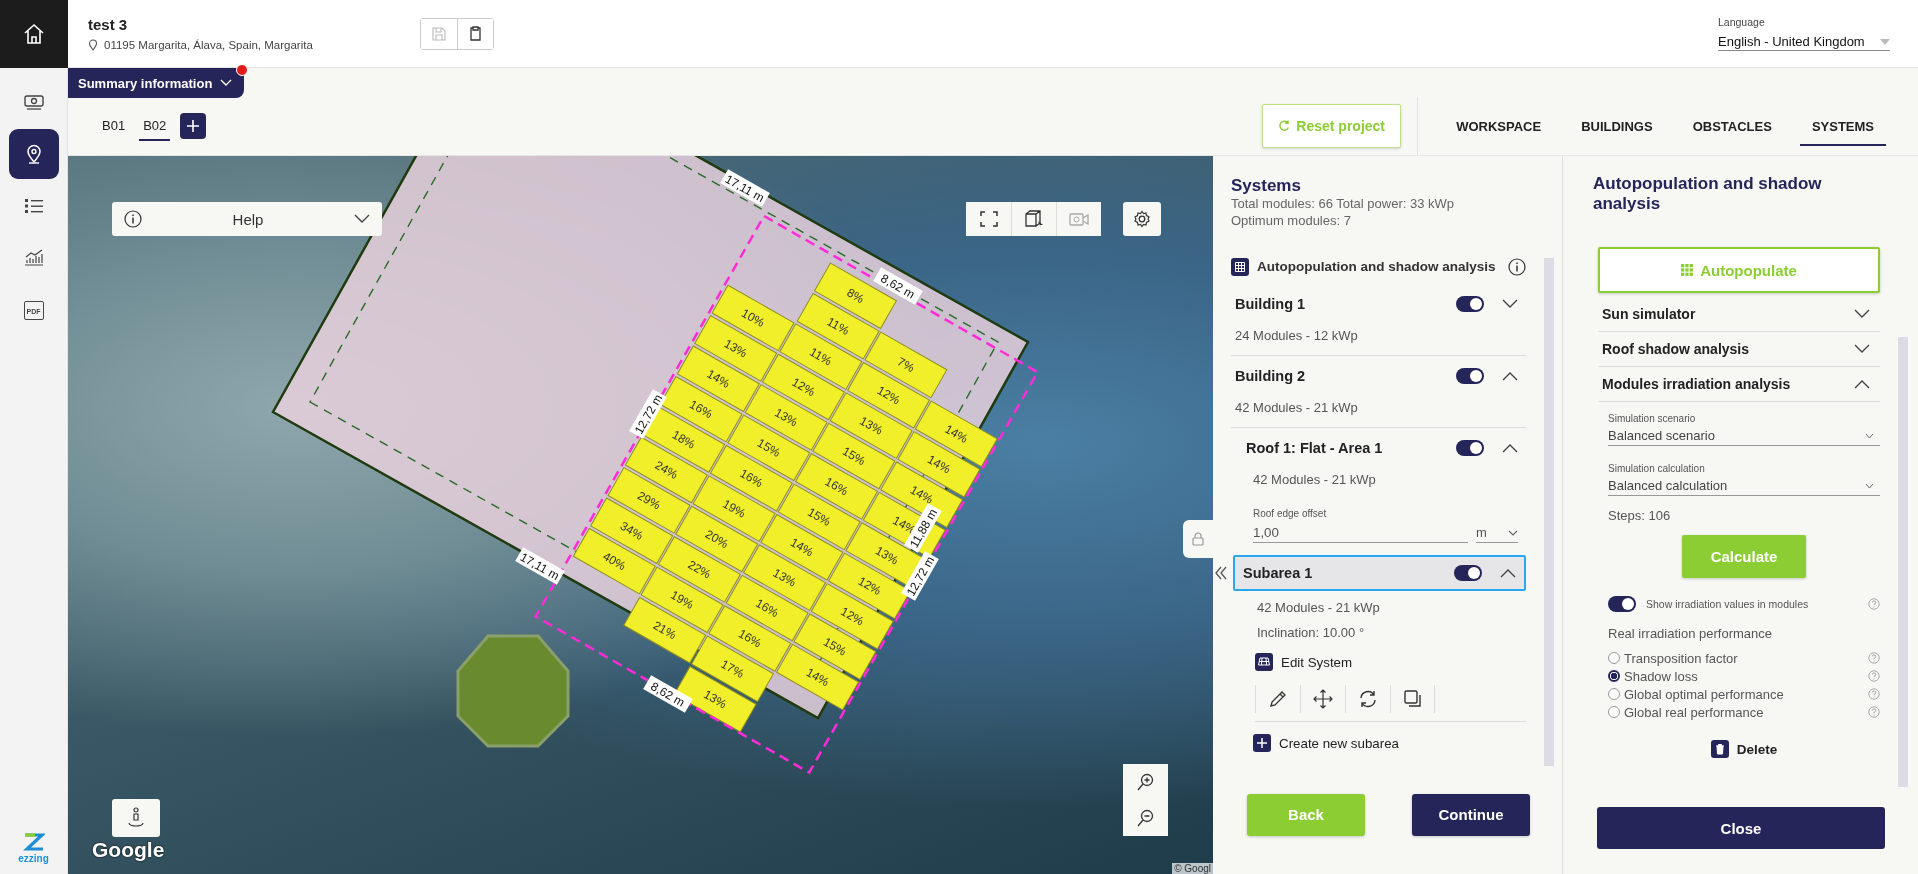 The image size is (1918, 874). What do you see at coordinates (1342, 448) in the screenshot?
I see `roof-name: Roof 1: Flat - Area 1` at bounding box center [1342, 448].